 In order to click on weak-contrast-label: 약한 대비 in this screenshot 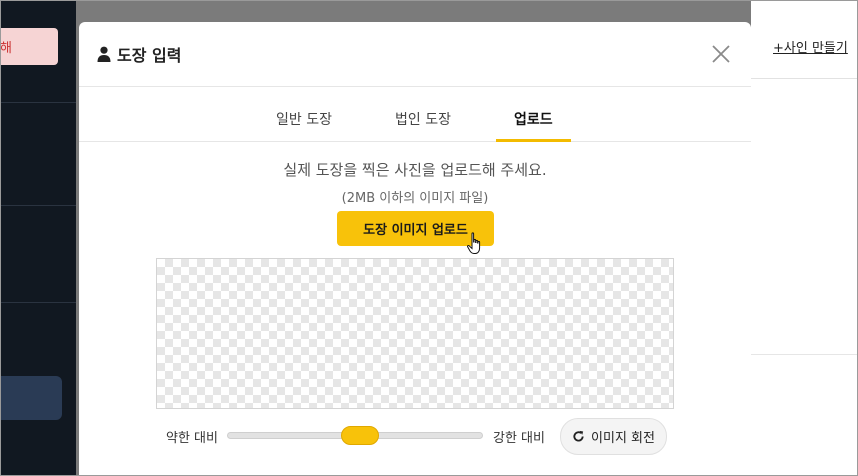, I will do `click(192, 438)`.